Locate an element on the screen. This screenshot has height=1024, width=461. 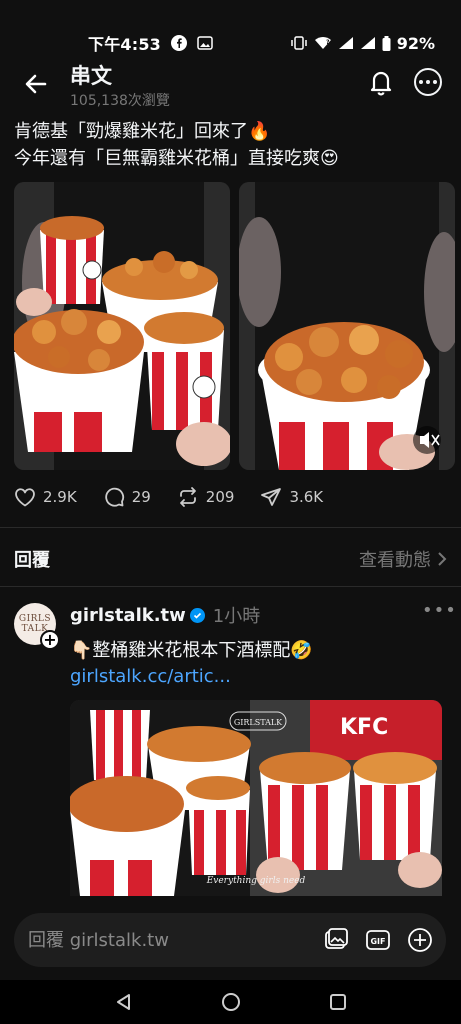
fire-emoji: 🔥 is located at coordinates (259, 131).